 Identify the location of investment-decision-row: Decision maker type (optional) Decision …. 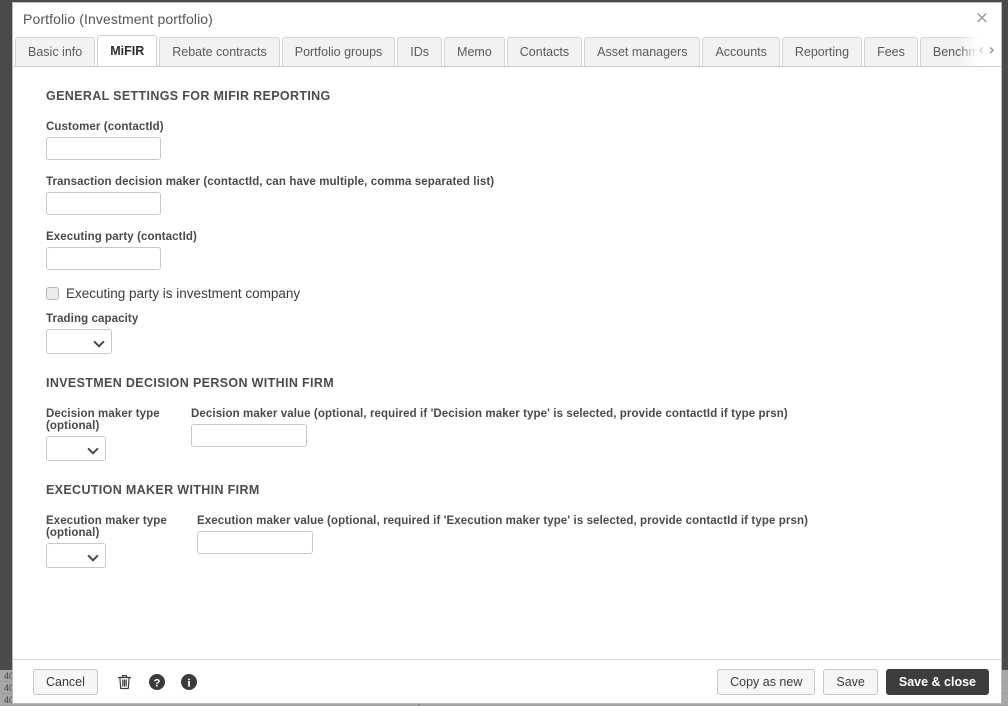
(523, 434).